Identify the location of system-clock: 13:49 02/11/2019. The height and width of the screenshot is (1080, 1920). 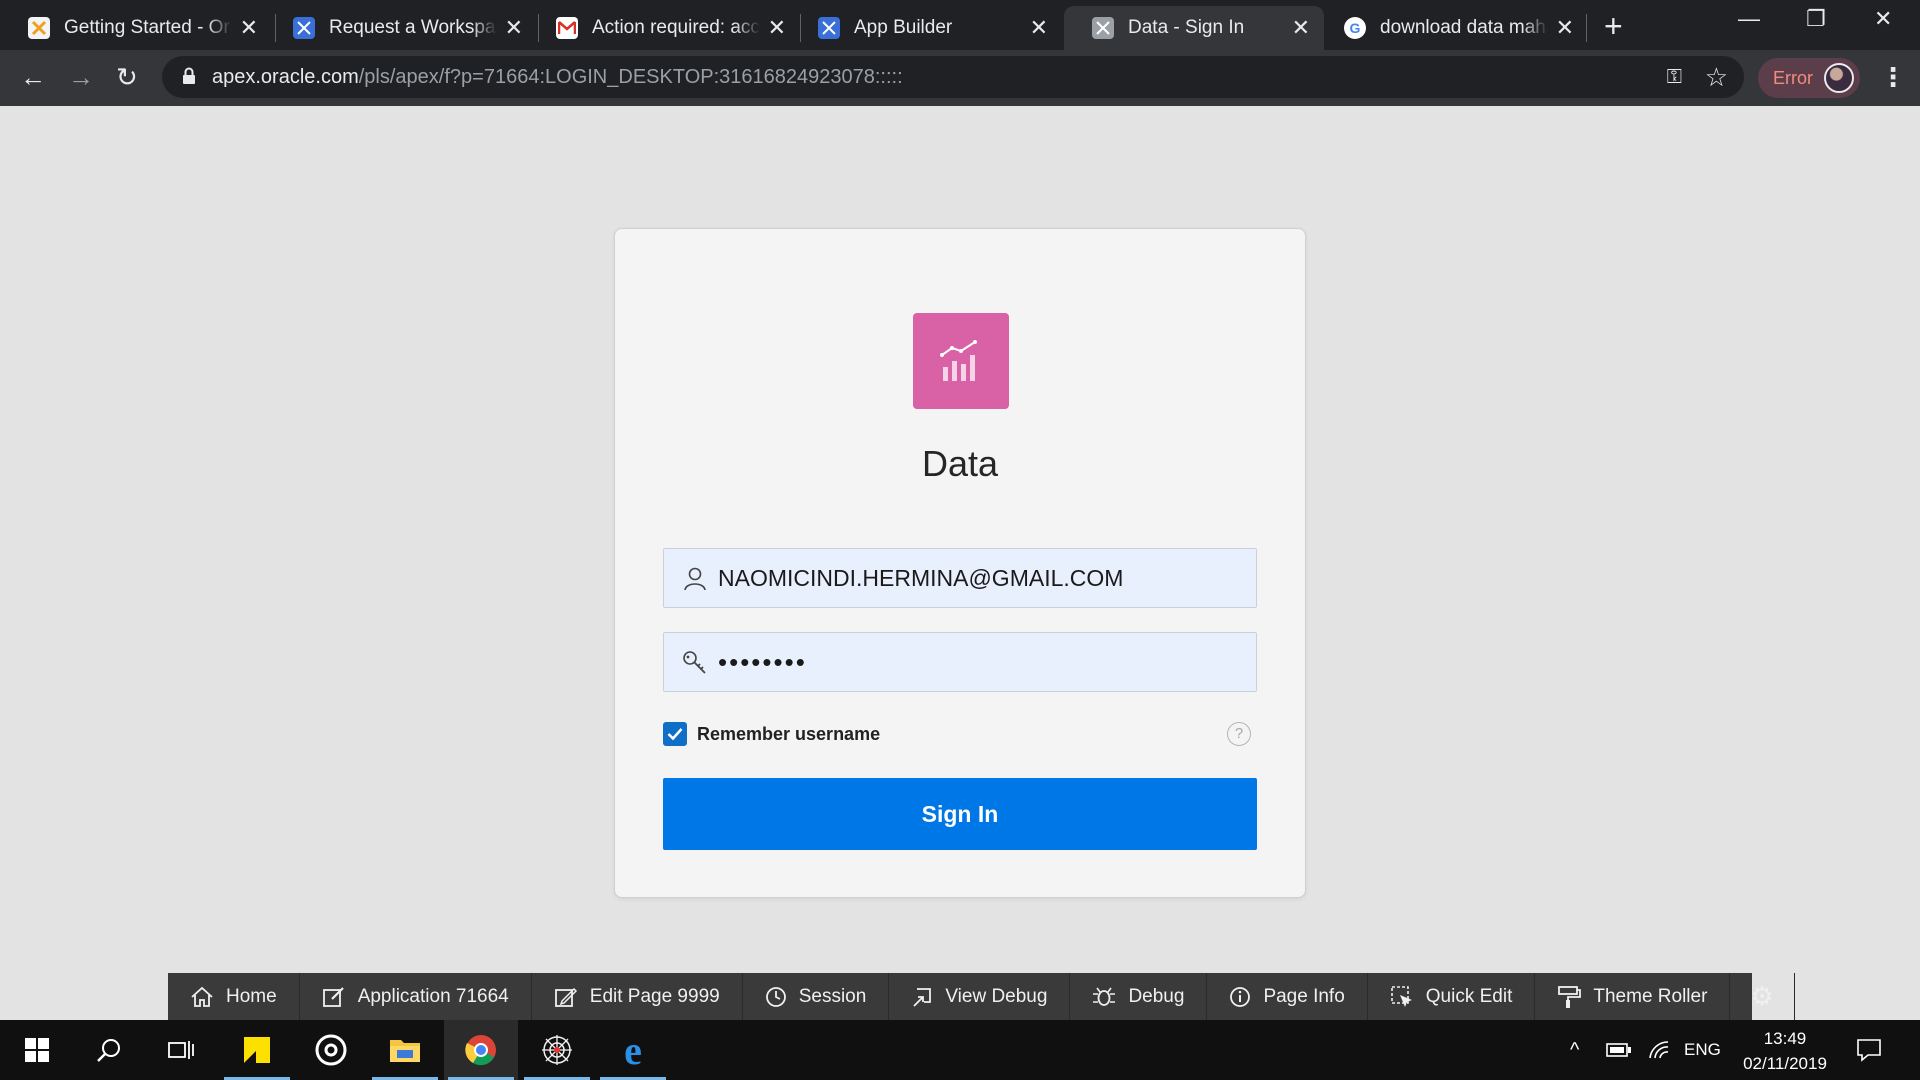
(1785, 1051).